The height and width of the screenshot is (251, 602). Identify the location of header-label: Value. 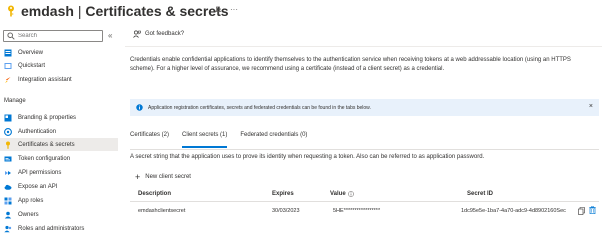
(338, 194).